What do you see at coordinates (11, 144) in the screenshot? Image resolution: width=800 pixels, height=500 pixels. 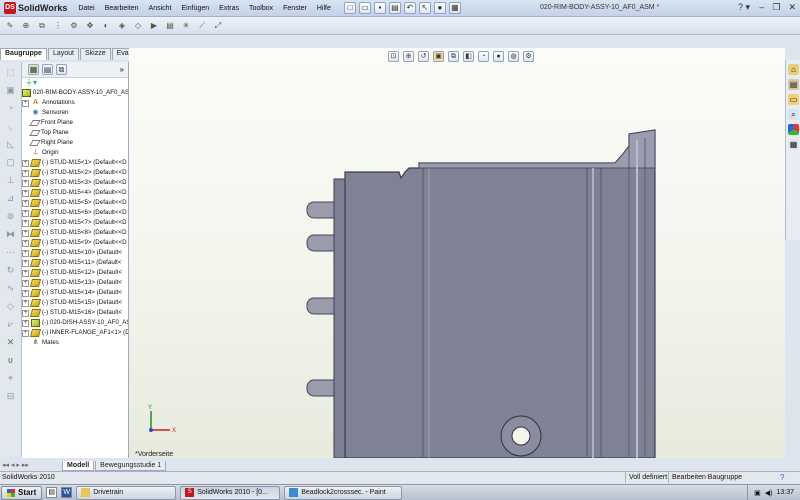 I see `chamfer-tool-icon: ◺` at bounding box center [11, 144].